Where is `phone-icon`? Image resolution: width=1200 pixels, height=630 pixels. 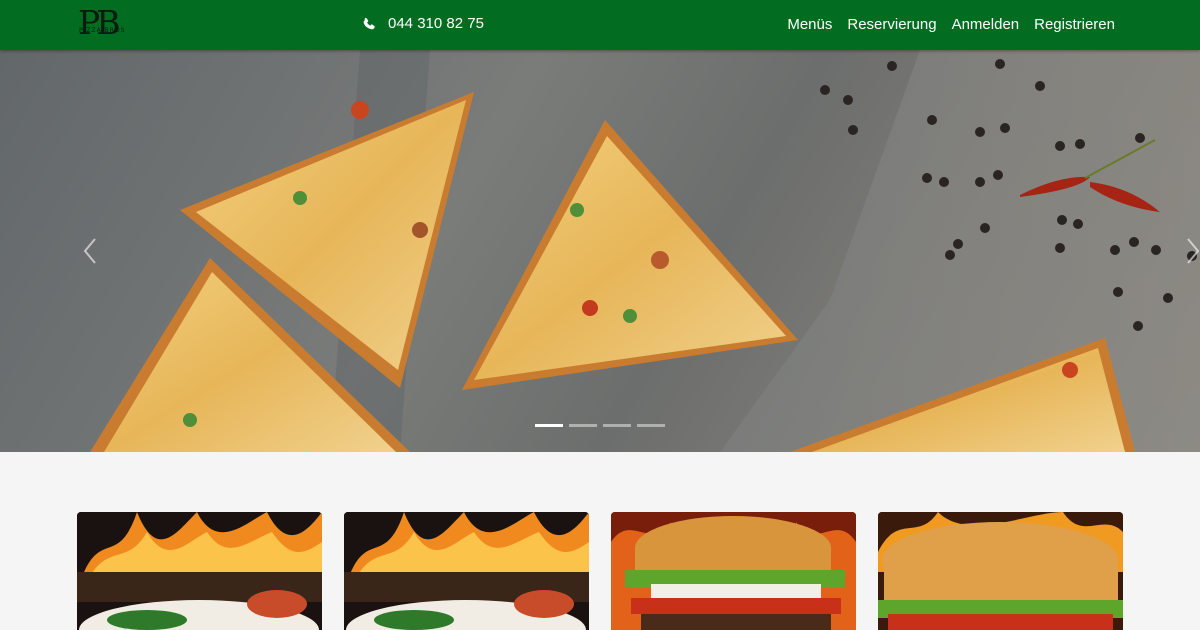
phone-icon is located at coordinates (369, 23).